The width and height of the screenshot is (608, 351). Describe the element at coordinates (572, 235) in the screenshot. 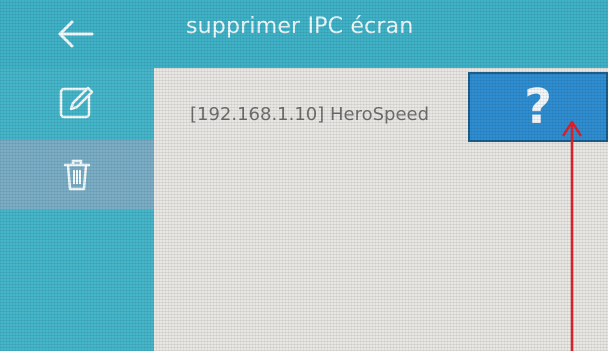

I see `red-arrow-up-icon` at that location.